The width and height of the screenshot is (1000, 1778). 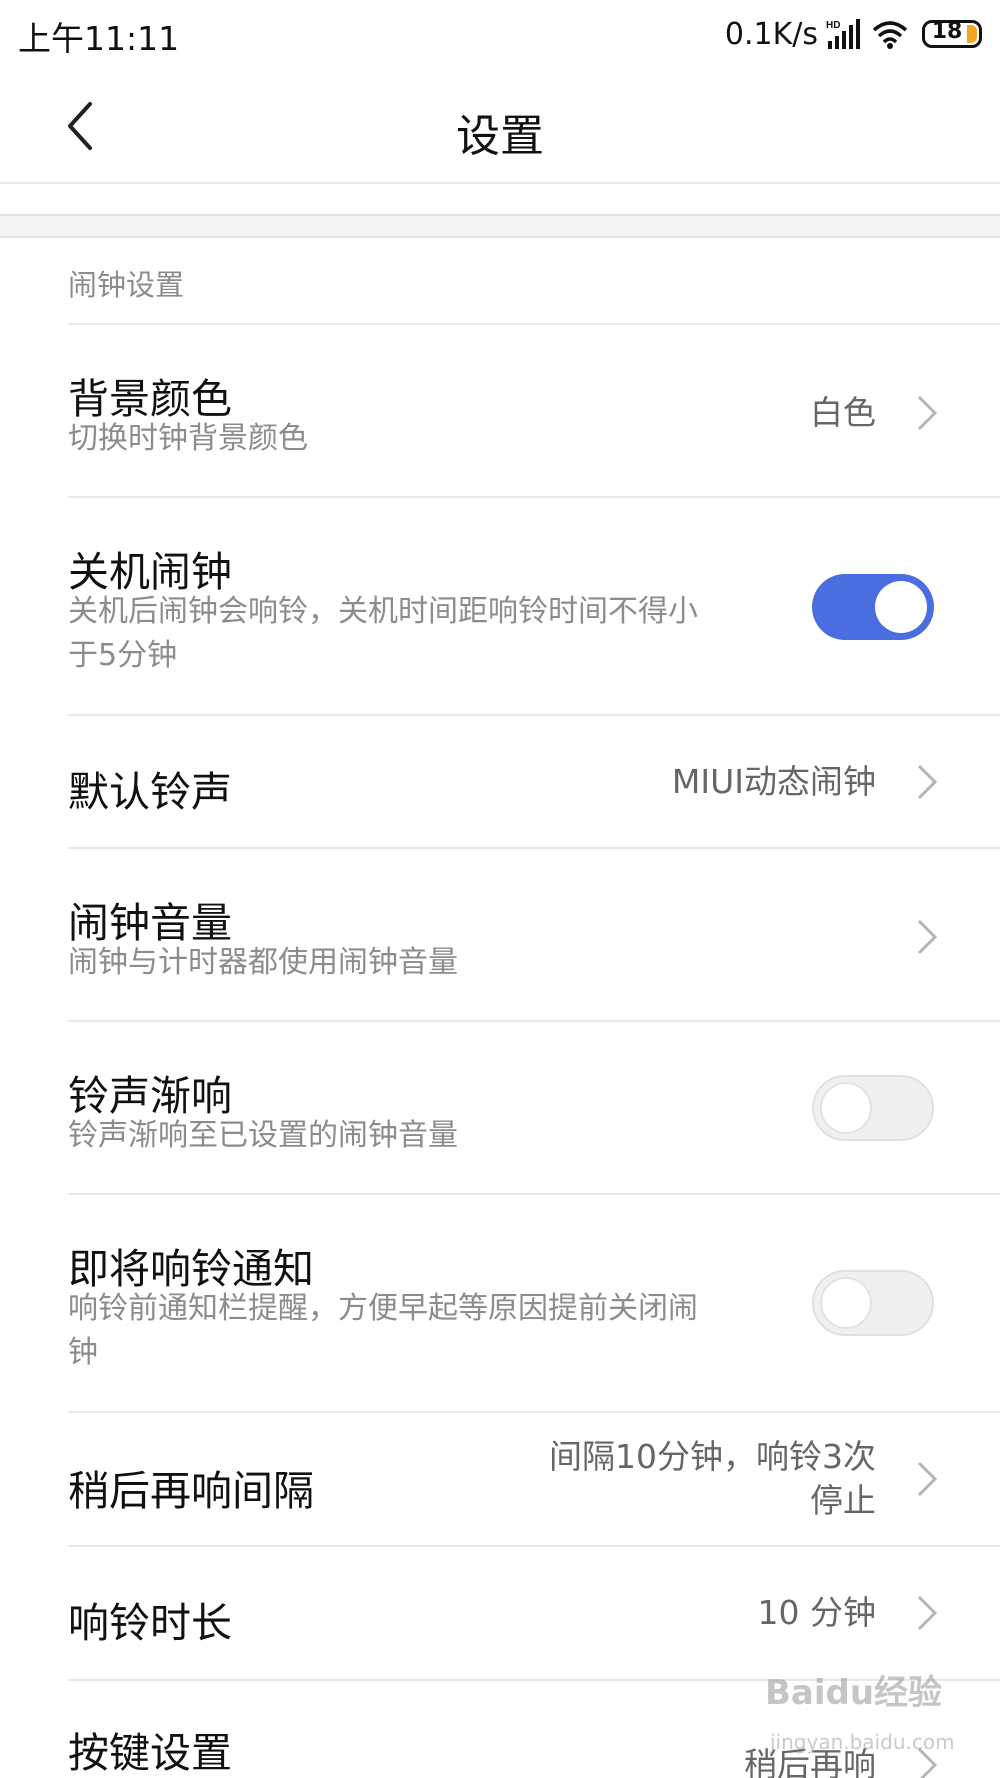 What do you see at coordinates (500, 1479) in the screenshot?
I see `setting-row-snooze-interval: 稍后再响间隔 间隔10分钟，响铃3次 停止` at bounding box center [500, 1479].